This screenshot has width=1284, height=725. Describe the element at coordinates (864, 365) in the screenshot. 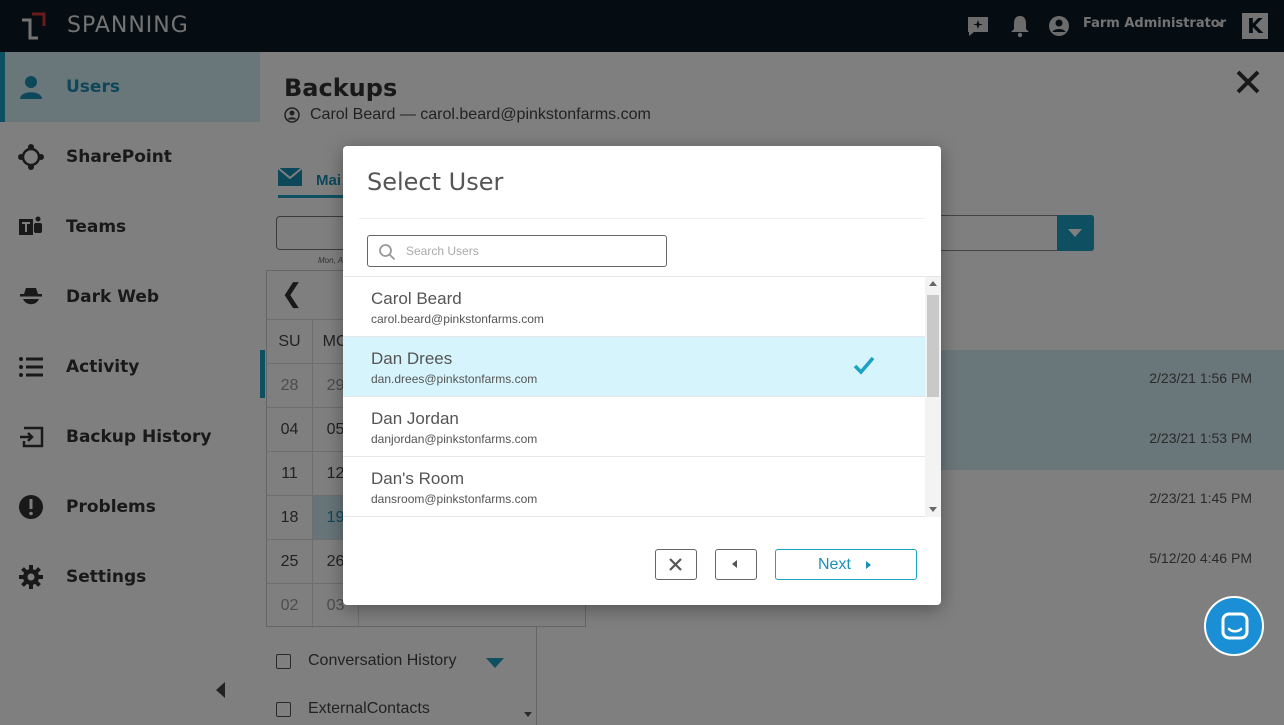

I see `checkmark-icon` at that location.